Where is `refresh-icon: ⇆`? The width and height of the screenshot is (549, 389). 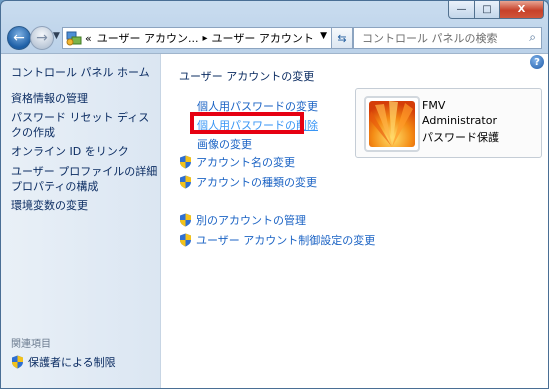
refresh-icon: ⇆ is located at coordinates (342, 38).